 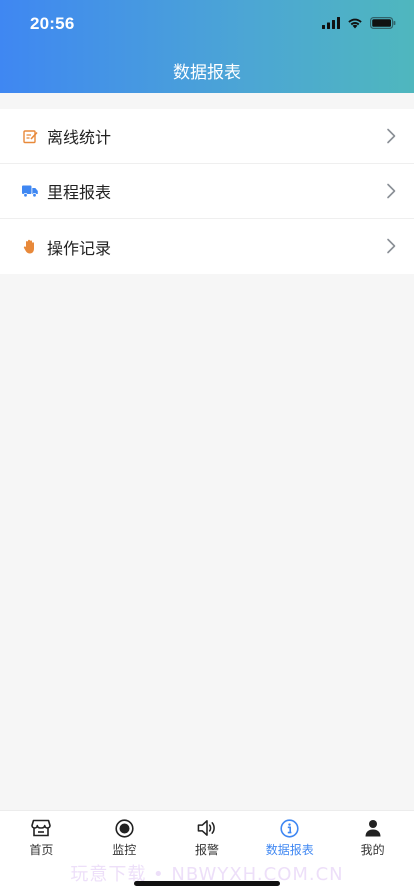 What do you see at coordinates (79, 248) in the screenshot?
I see `menu-item-label: 操作记录` at bounding box center [79, 248].